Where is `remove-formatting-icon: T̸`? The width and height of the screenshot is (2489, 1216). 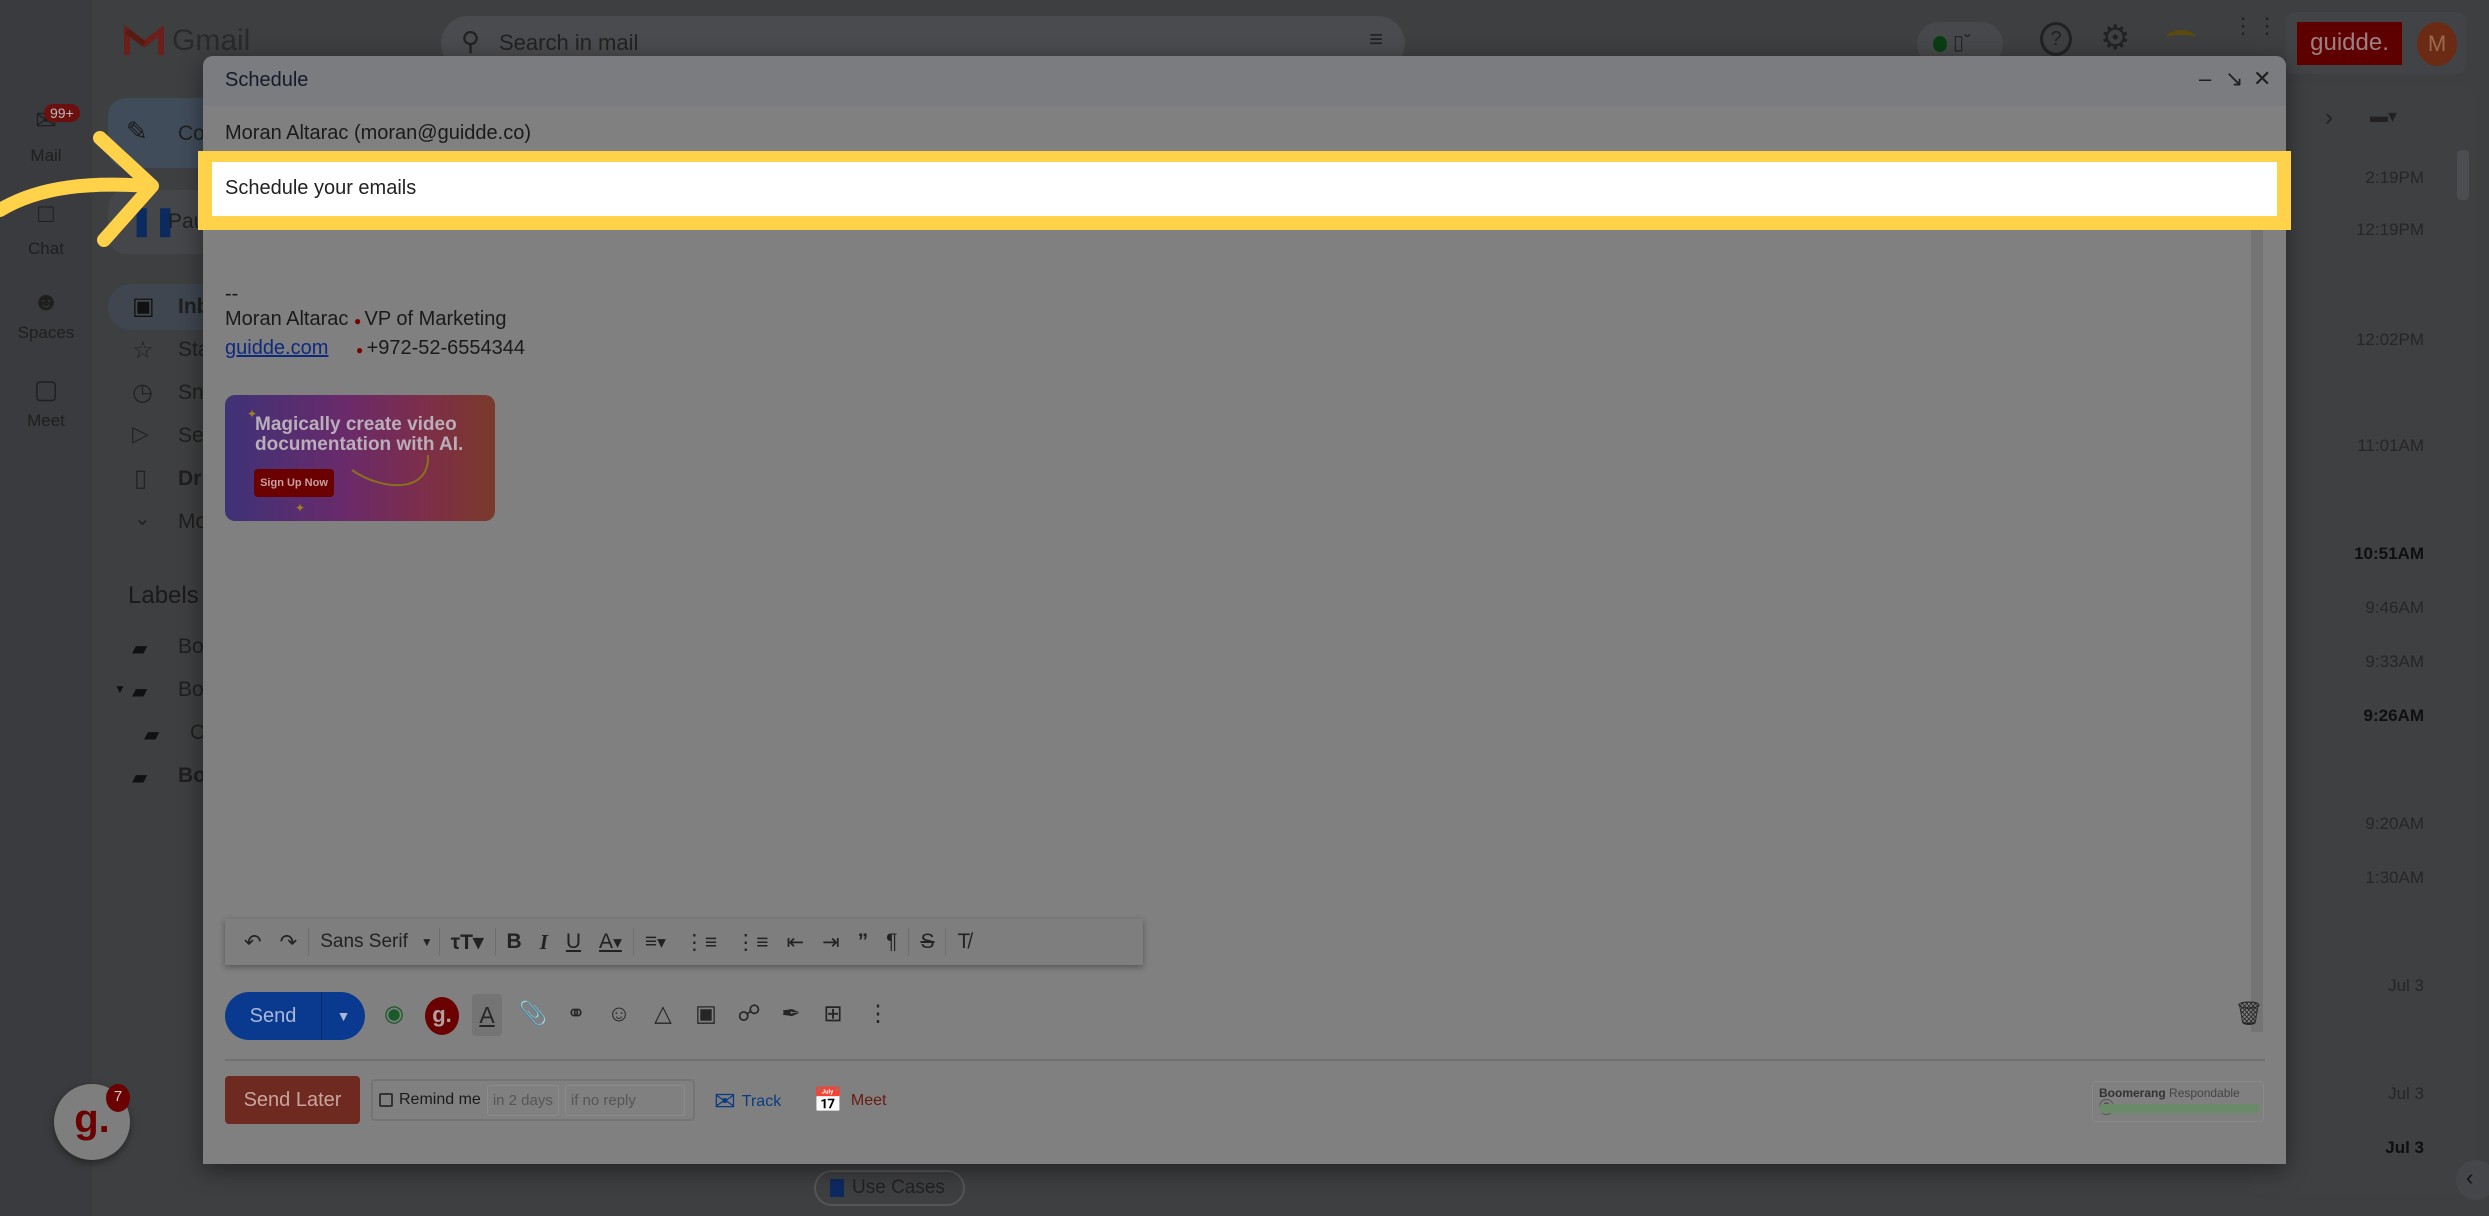
remove-formatting-icon: T̸ is located at coordinates (963, 942).